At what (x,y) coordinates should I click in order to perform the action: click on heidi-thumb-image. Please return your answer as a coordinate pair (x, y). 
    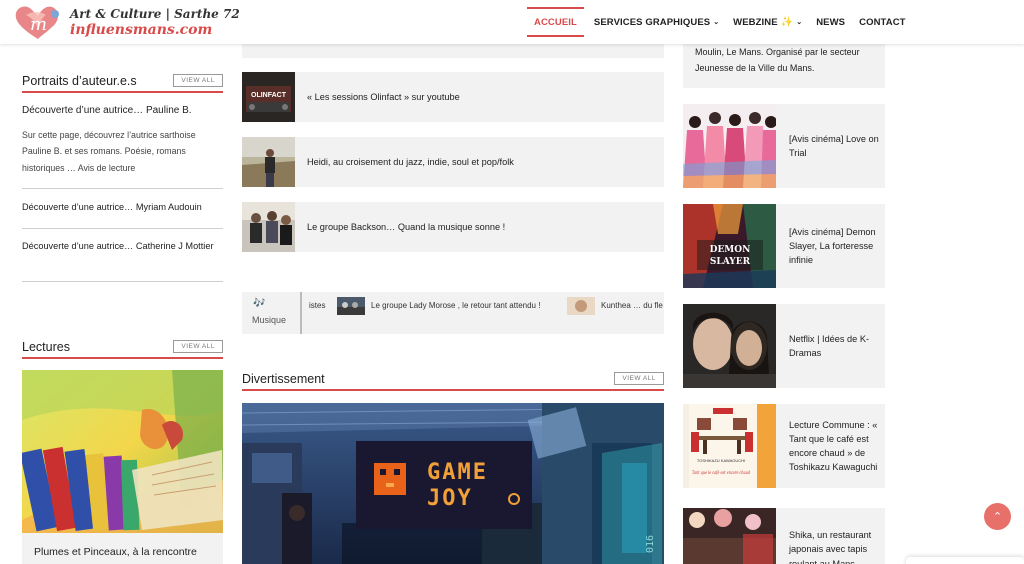
    Looking at the image, I should click on (268, 162).